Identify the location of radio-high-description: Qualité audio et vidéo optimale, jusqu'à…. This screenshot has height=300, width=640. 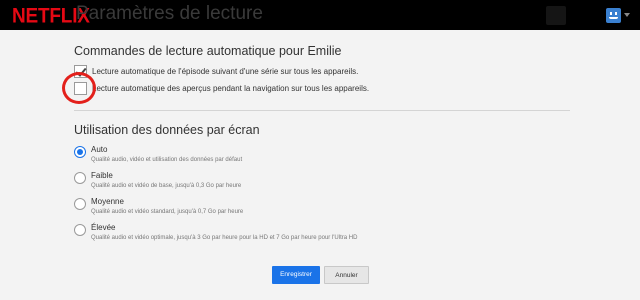
(224, 238).